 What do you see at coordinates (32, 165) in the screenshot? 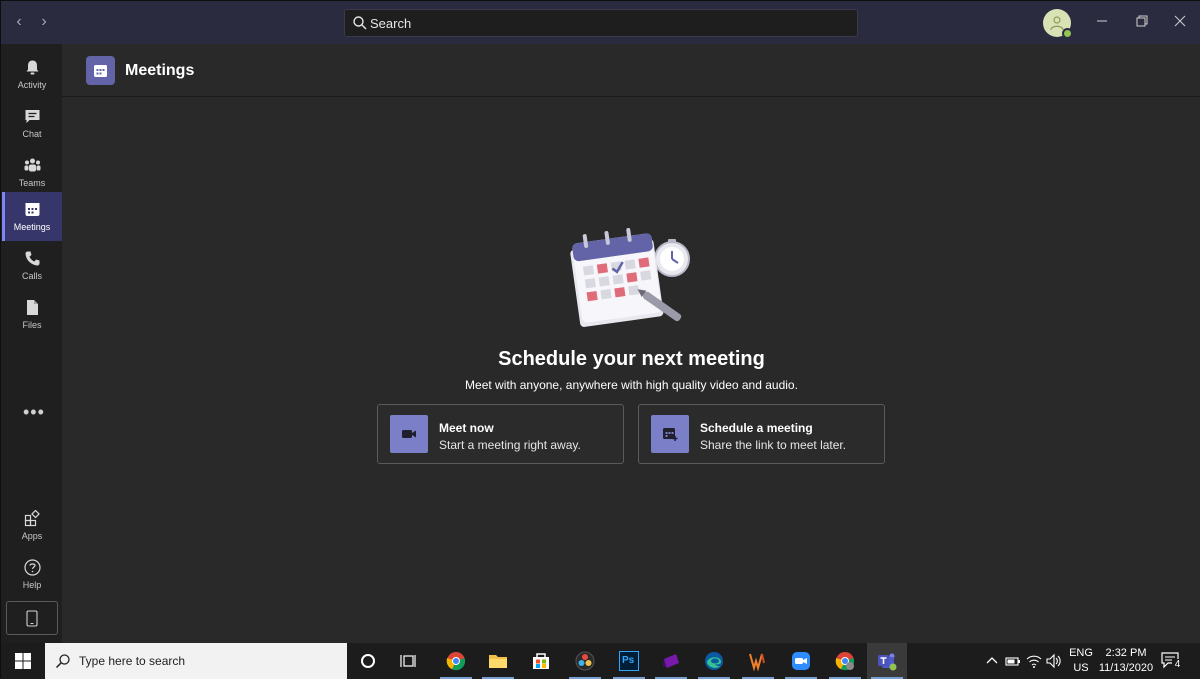
I see `teams-icon` at bounding box center [32, 165].